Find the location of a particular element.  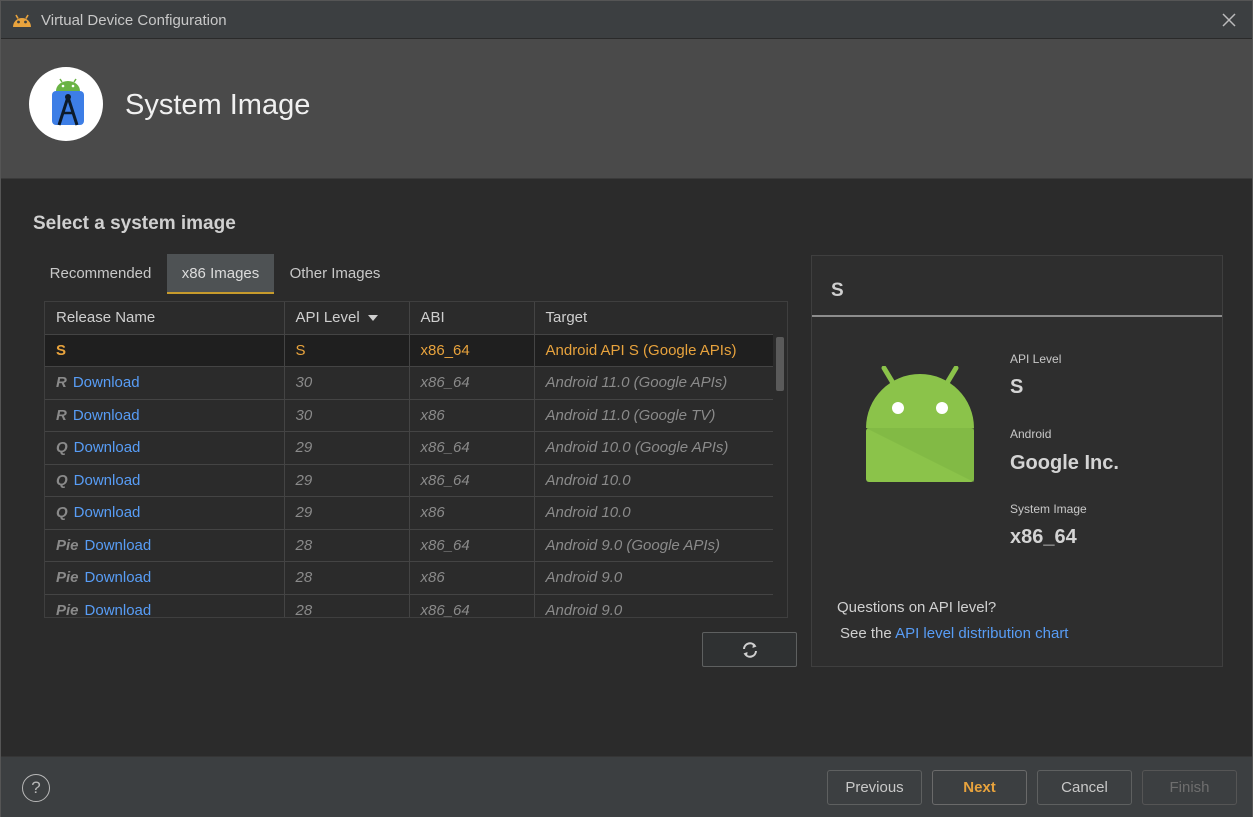

android-studio-icon is located at coordinates (22, 20).